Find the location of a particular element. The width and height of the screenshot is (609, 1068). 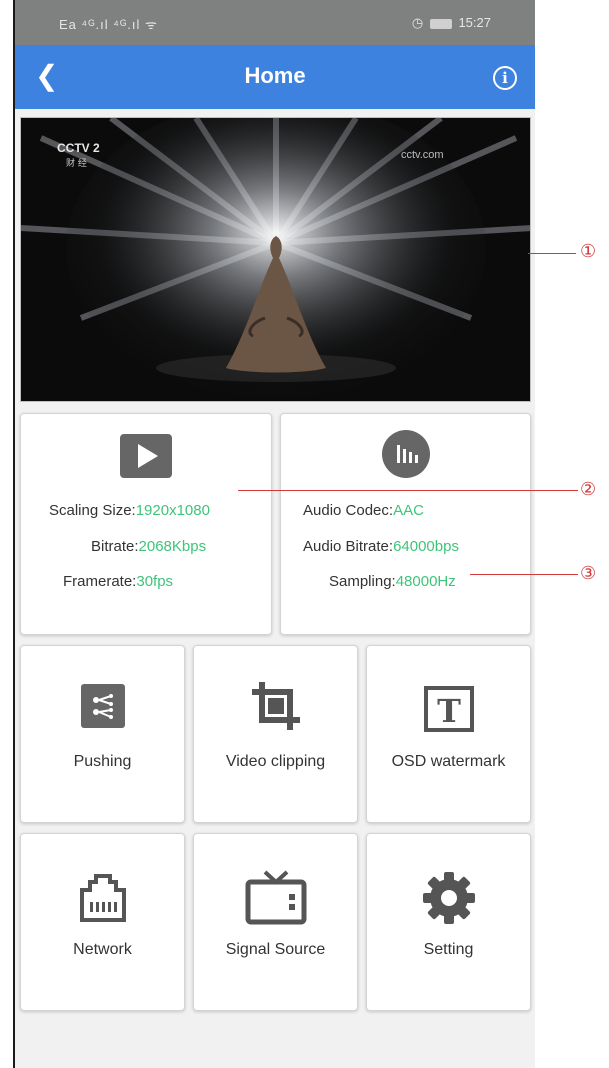

callout-2: ② is located at coordinates (588, 489).